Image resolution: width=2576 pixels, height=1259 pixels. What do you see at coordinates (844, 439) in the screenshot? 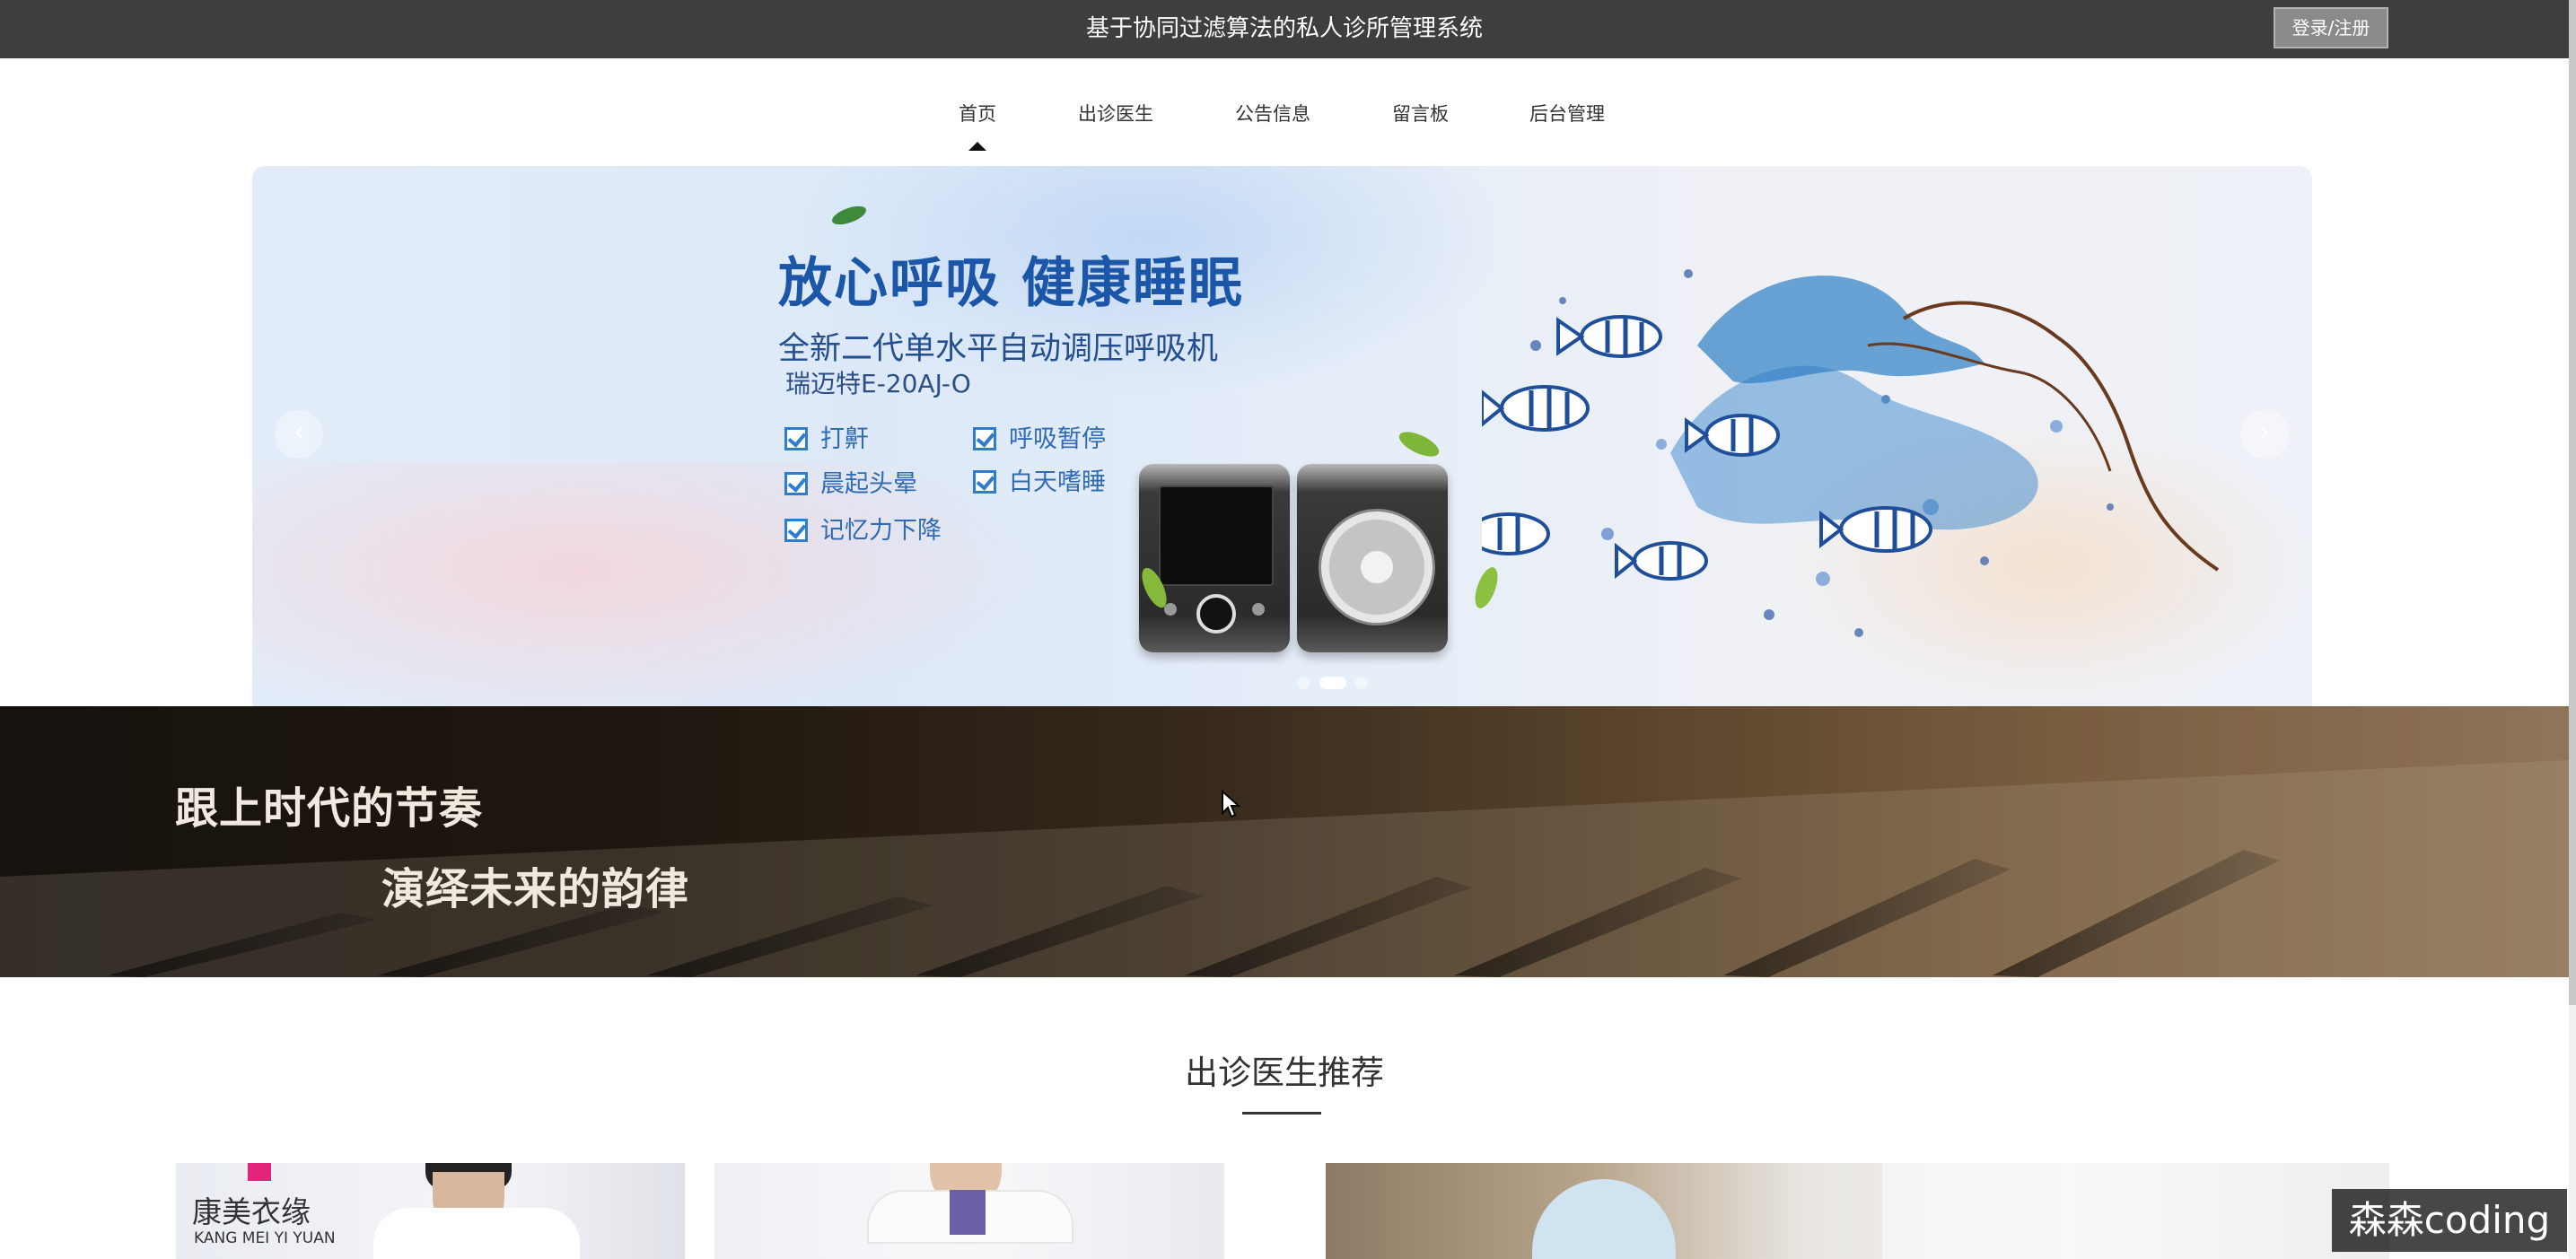
I see `symptom-label: 打鼾` at bounding box center [844, 439].